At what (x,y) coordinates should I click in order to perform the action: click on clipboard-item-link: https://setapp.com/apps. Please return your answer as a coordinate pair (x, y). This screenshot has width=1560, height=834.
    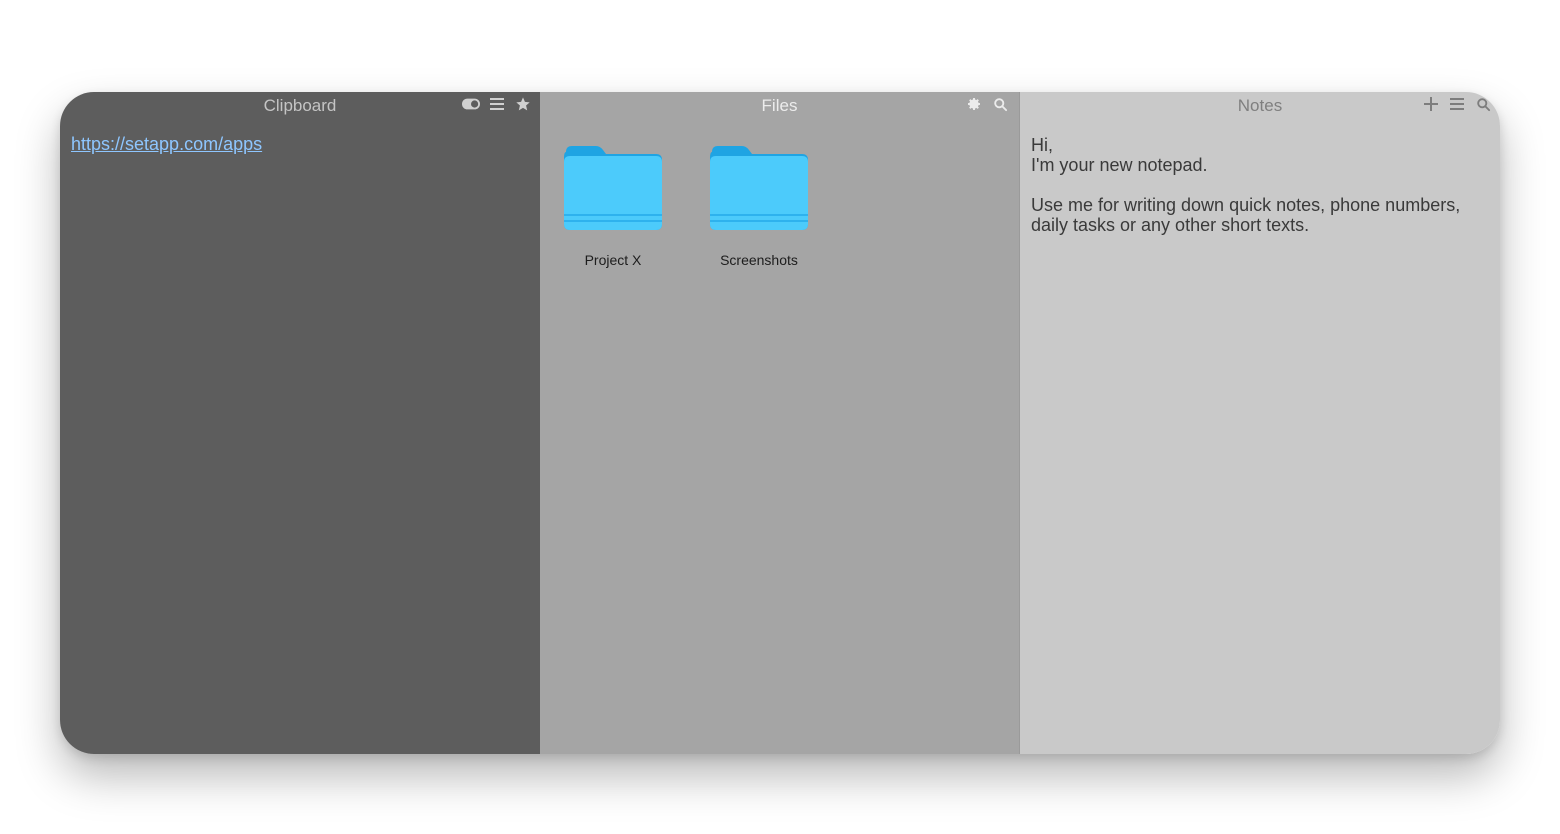
    Looking at the image, I should click on (166, 144).